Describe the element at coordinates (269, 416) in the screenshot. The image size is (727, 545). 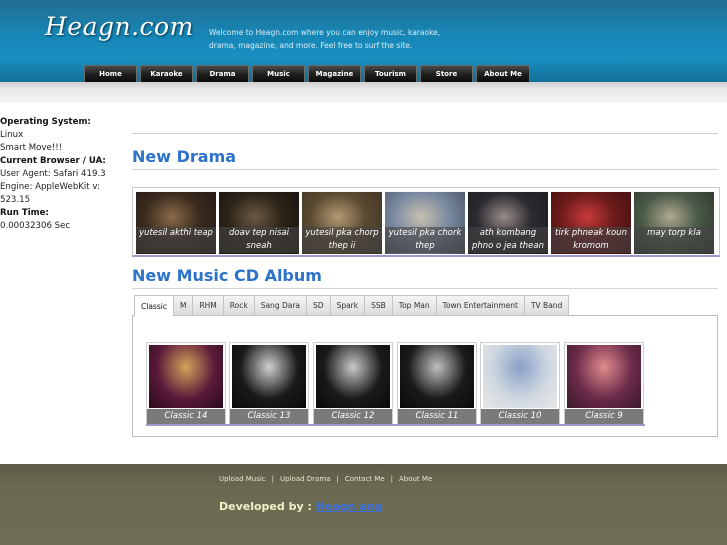
I see `album-caption: Classic 13` at that location.